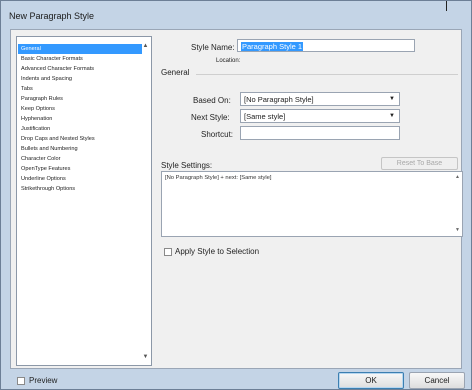  I want to click on preview-checkbox, so click(21, 381).